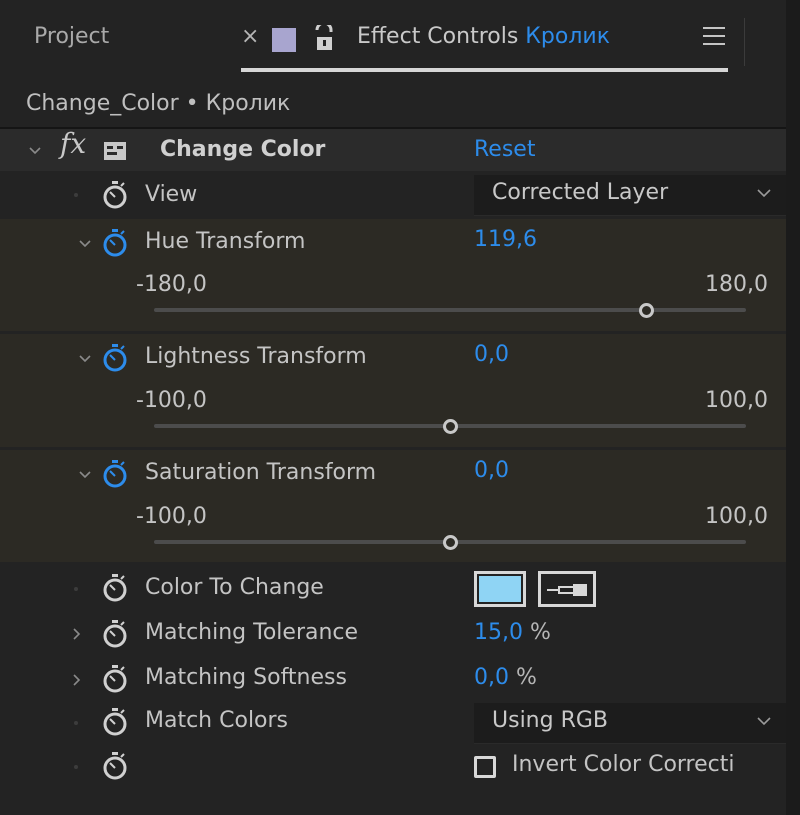 The image size is (800, 815). Describe the element at coordinates (225, 241) in the screenshot. I see `property-label: Hue Transform` at that location.